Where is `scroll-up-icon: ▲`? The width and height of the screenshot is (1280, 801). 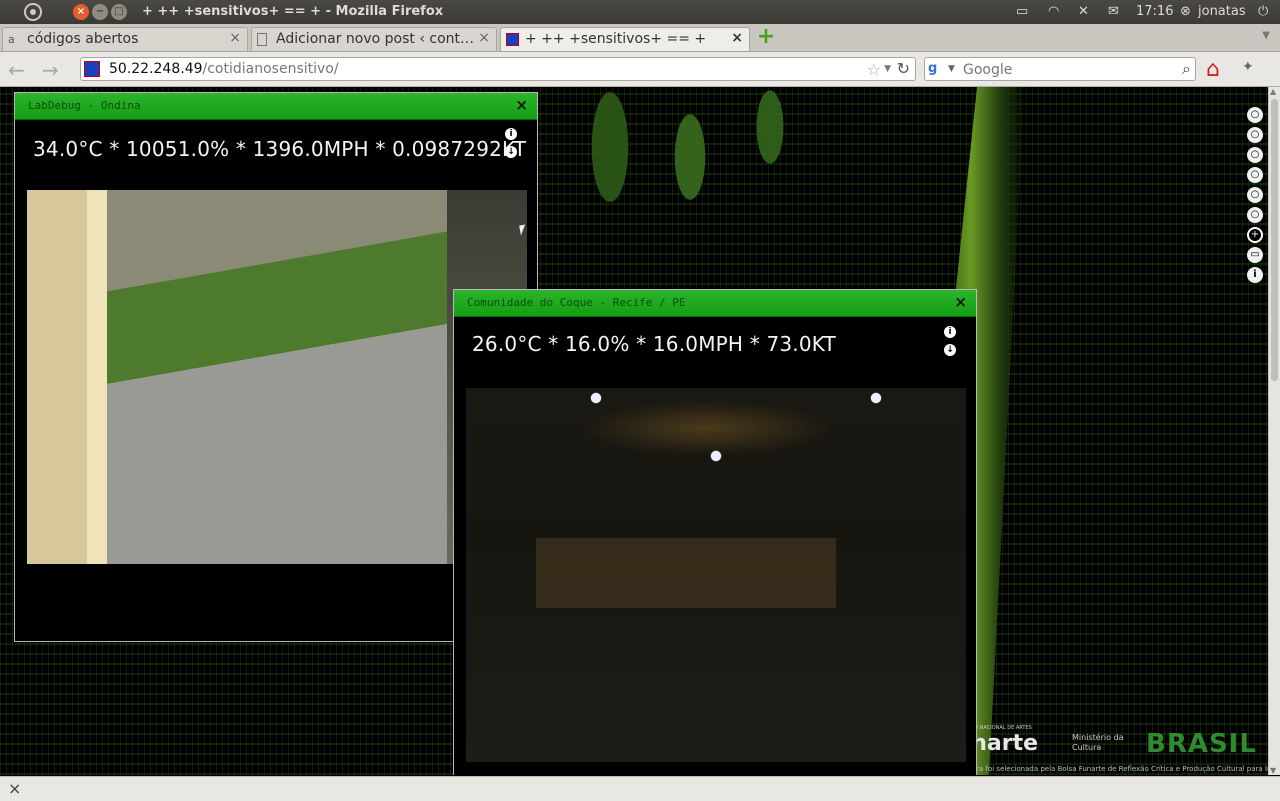
scroll-up-icon: ▲ is located at coordinates (1273, 91).